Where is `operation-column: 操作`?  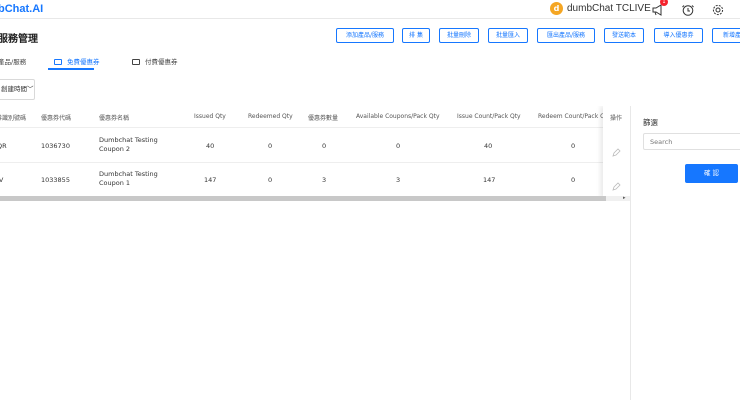
operation-column: 操作 is located at coordinates (616, 152).